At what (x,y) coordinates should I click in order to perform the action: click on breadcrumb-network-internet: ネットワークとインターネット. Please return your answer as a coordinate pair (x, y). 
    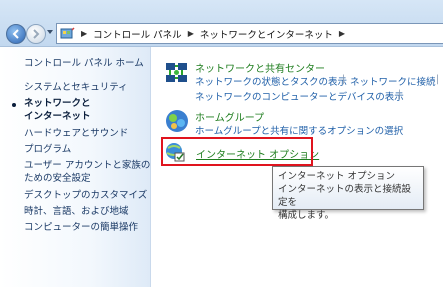
    Looking at the image, I should click on (266, 34).